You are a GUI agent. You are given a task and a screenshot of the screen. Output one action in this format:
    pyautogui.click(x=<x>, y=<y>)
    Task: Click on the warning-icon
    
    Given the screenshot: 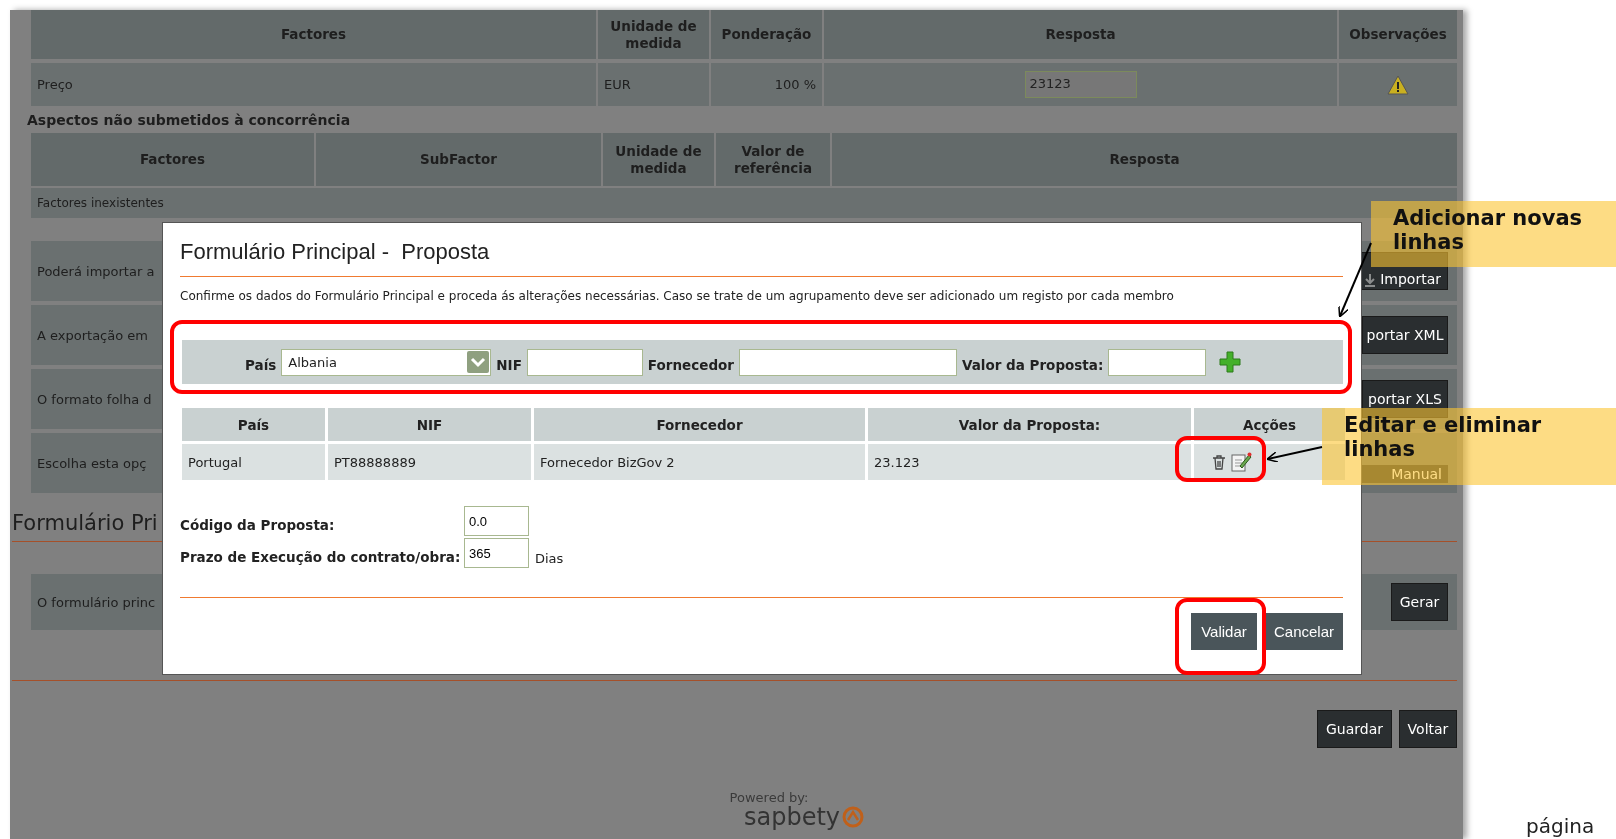 What is the action you would take?
    pyautogui.click(x=1398, y=84)
    